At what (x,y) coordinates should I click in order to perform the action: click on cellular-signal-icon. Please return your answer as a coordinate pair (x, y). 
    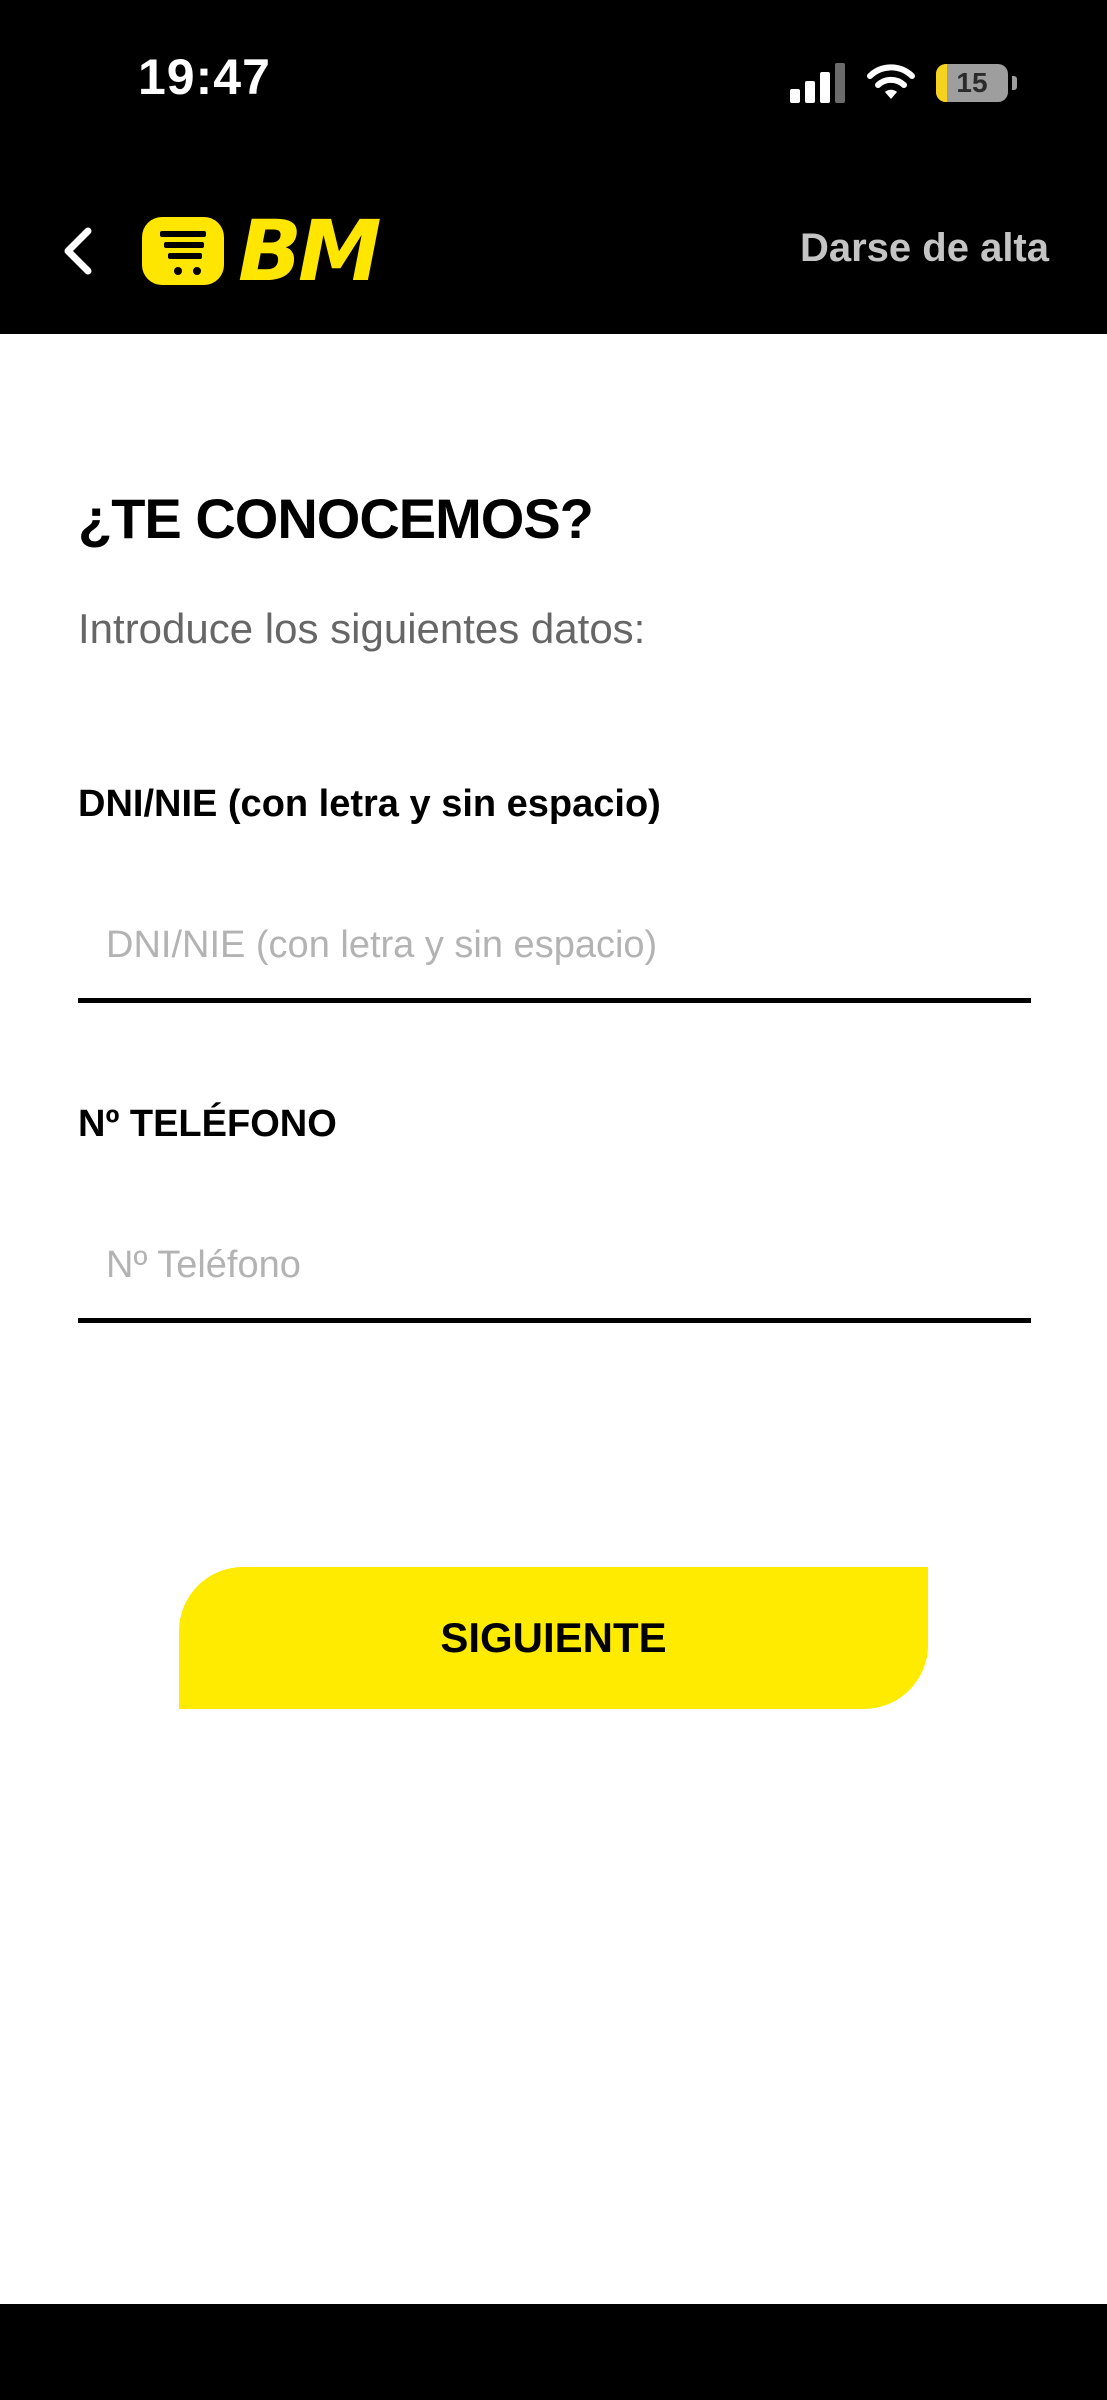
    Looking at the image, I should click on (818, 83).